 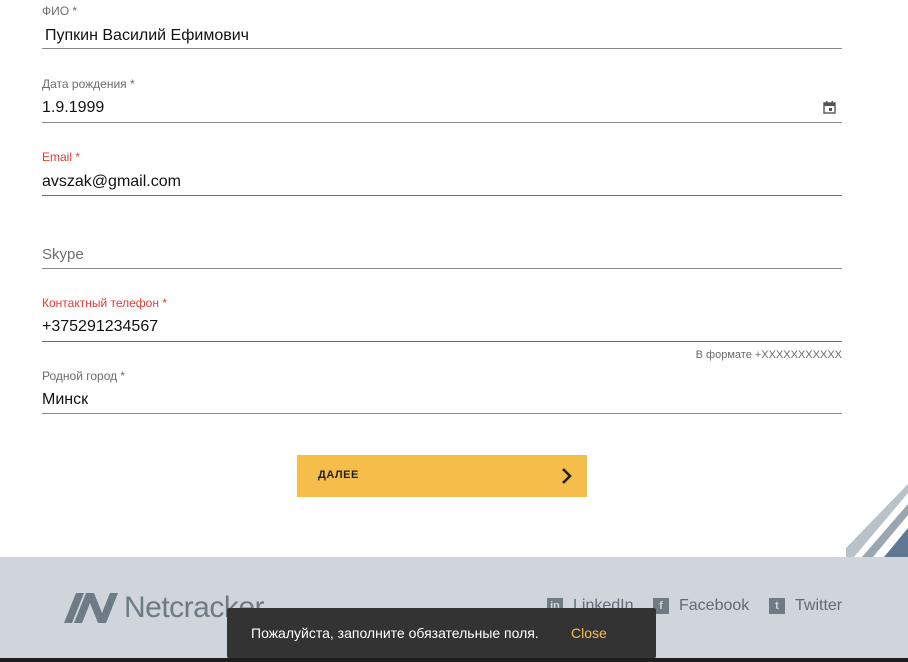 What do you see at coordinates (777, 606) in the screenshot?
I see `twitter-icon: t` at bounding box center [777, 606].